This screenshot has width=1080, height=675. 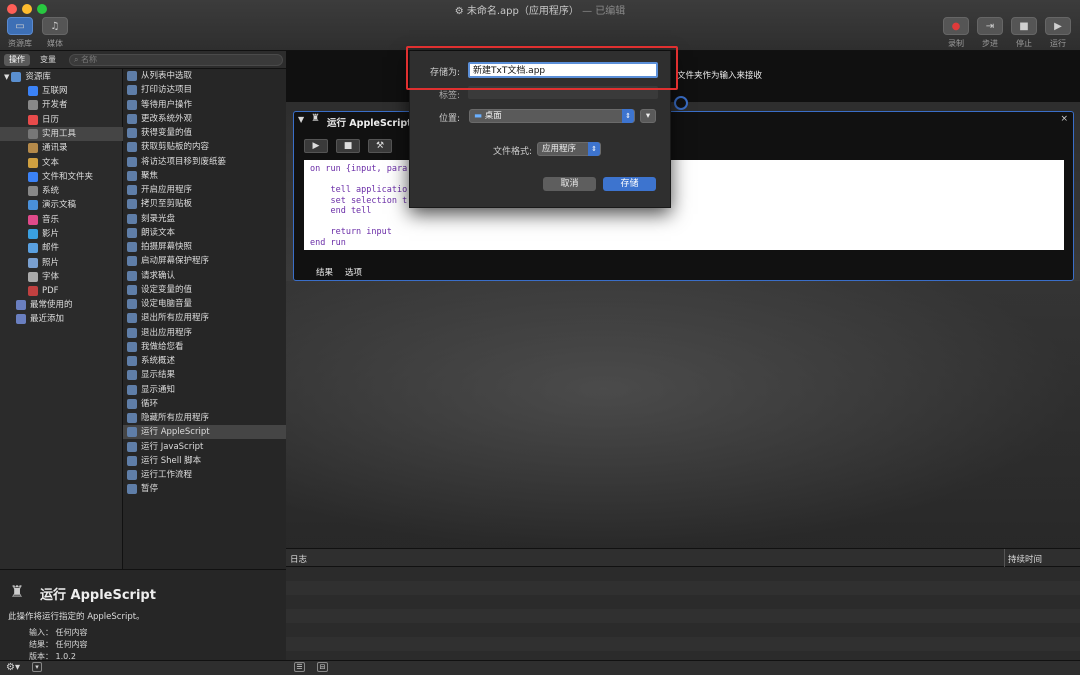 I want to click on disclosure-open-icon: ▼, so click(x=6, y=77).